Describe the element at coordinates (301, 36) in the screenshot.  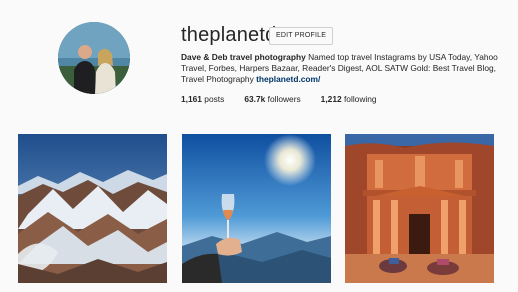
I see `edit-profile-button: EDIT PROFILE` at that location.